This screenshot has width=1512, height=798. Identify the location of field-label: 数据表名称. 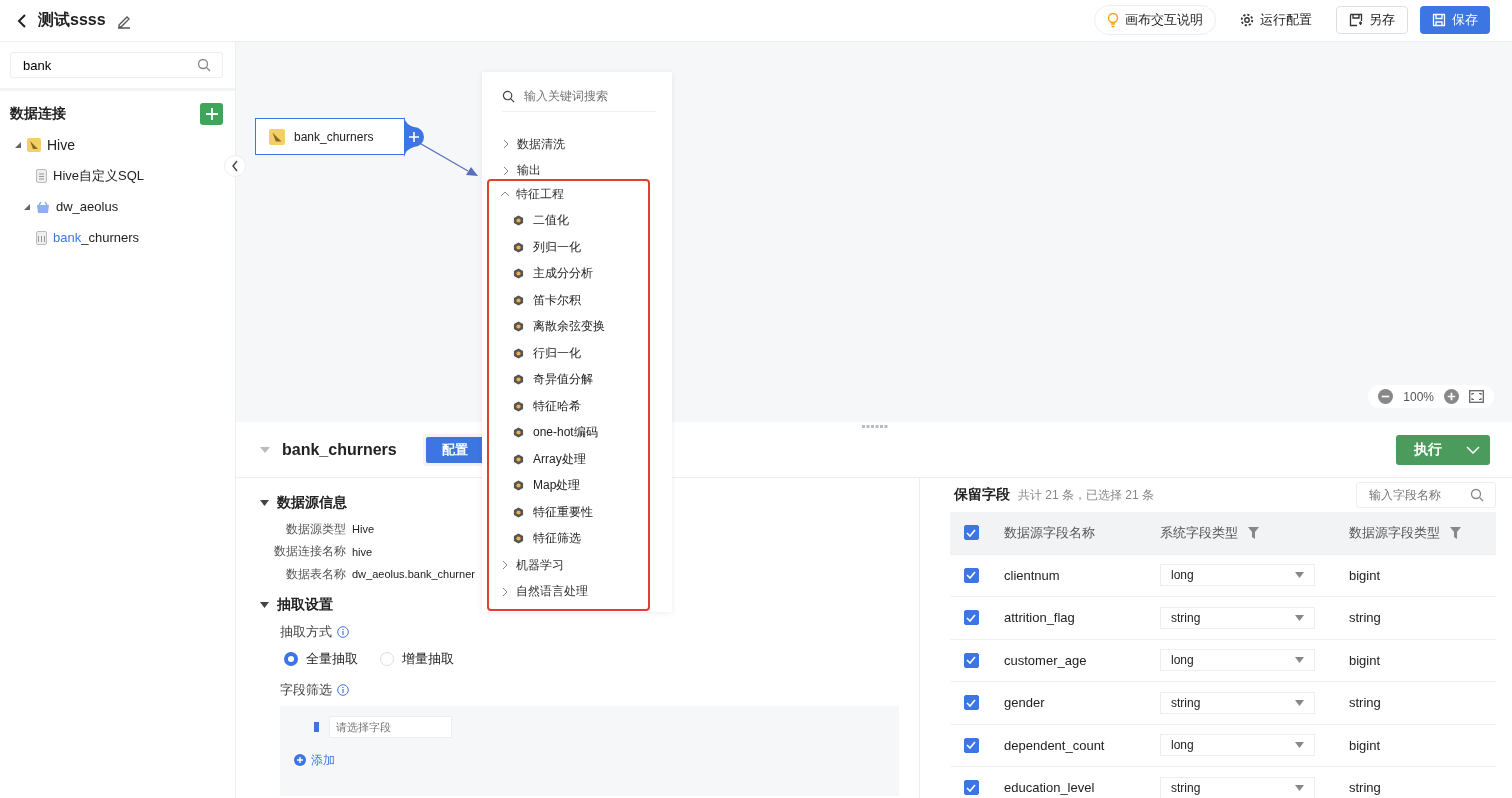
(315, 574).